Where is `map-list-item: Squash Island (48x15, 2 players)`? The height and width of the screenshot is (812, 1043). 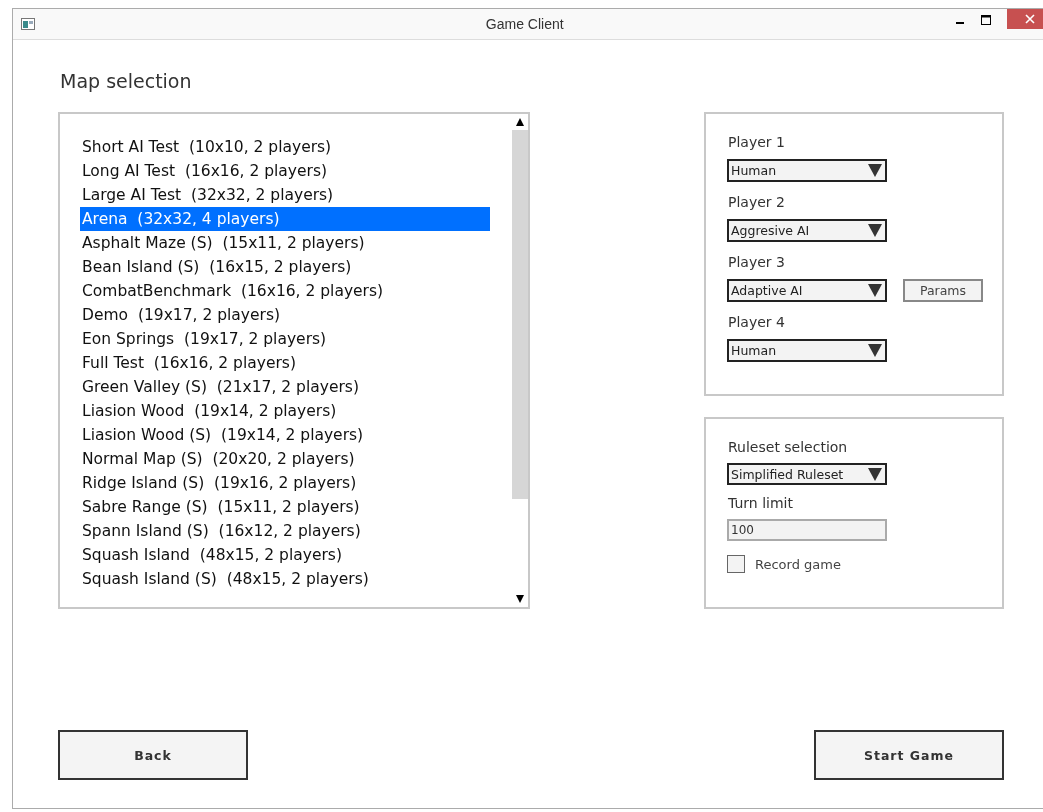
map-list-item: Squash Island (48x15, 2 players) is located at coordinates (285, 555).